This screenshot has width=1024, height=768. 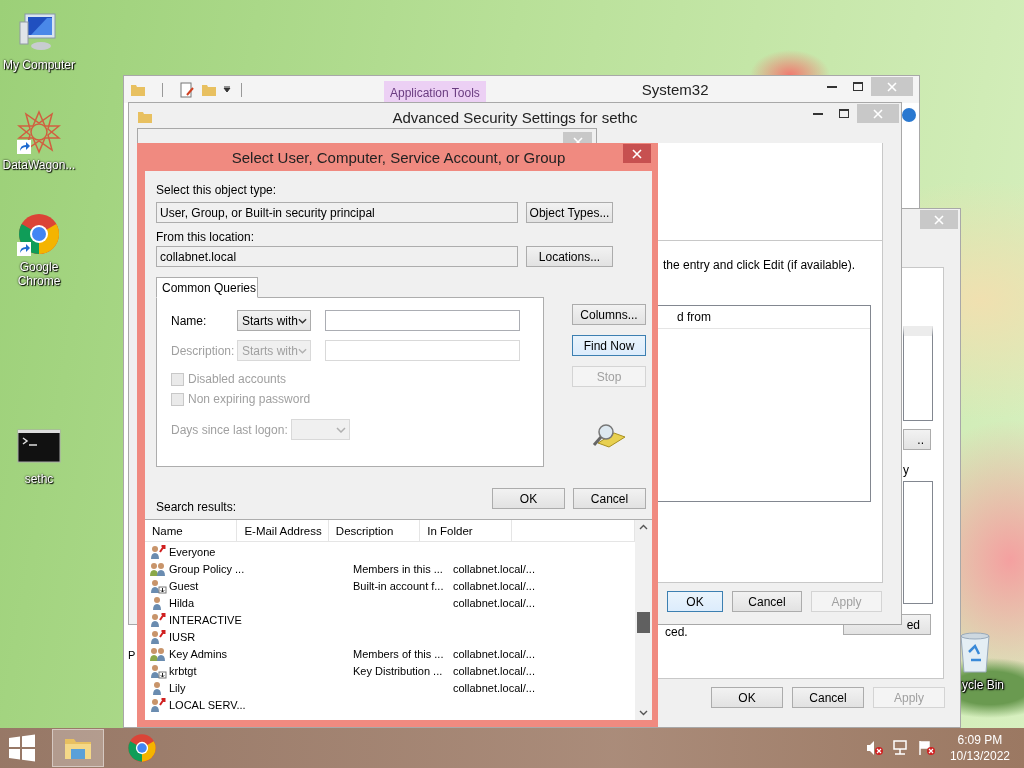 I want to click on dialog-title: Select User, Computer, Service Account, or Group, so click(x=398, y=157).